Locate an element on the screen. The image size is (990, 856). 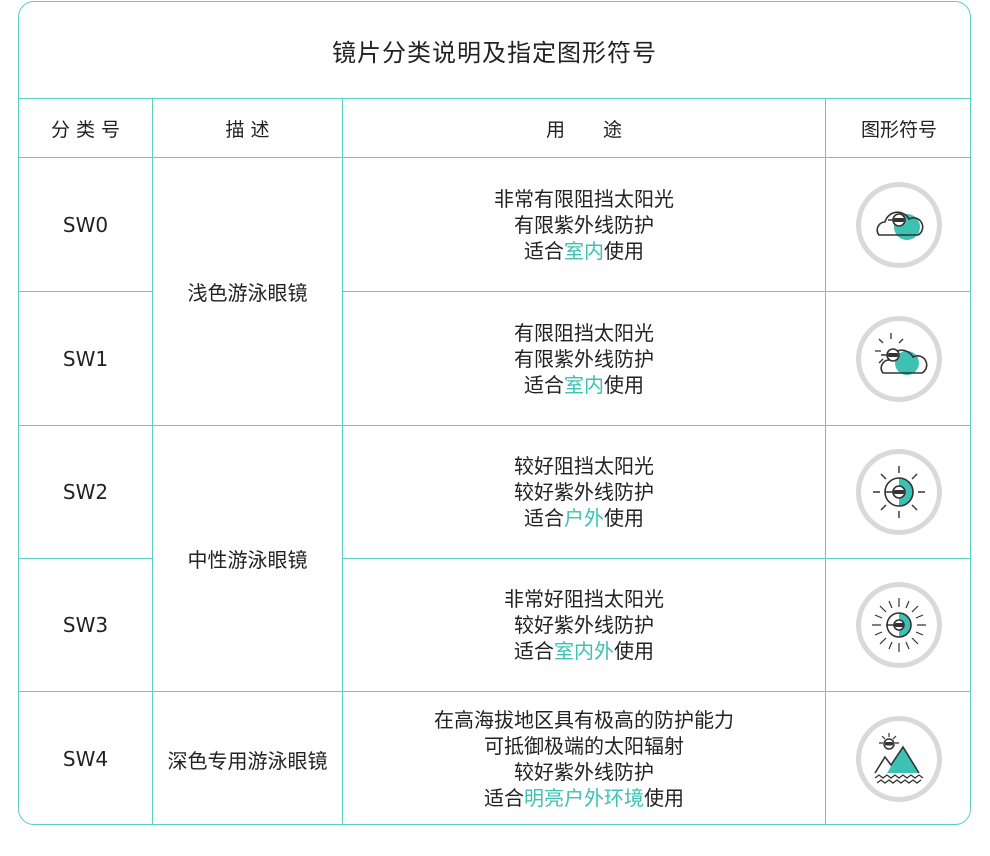
code-sw2: SW2 is located at coordinates (85, 492).